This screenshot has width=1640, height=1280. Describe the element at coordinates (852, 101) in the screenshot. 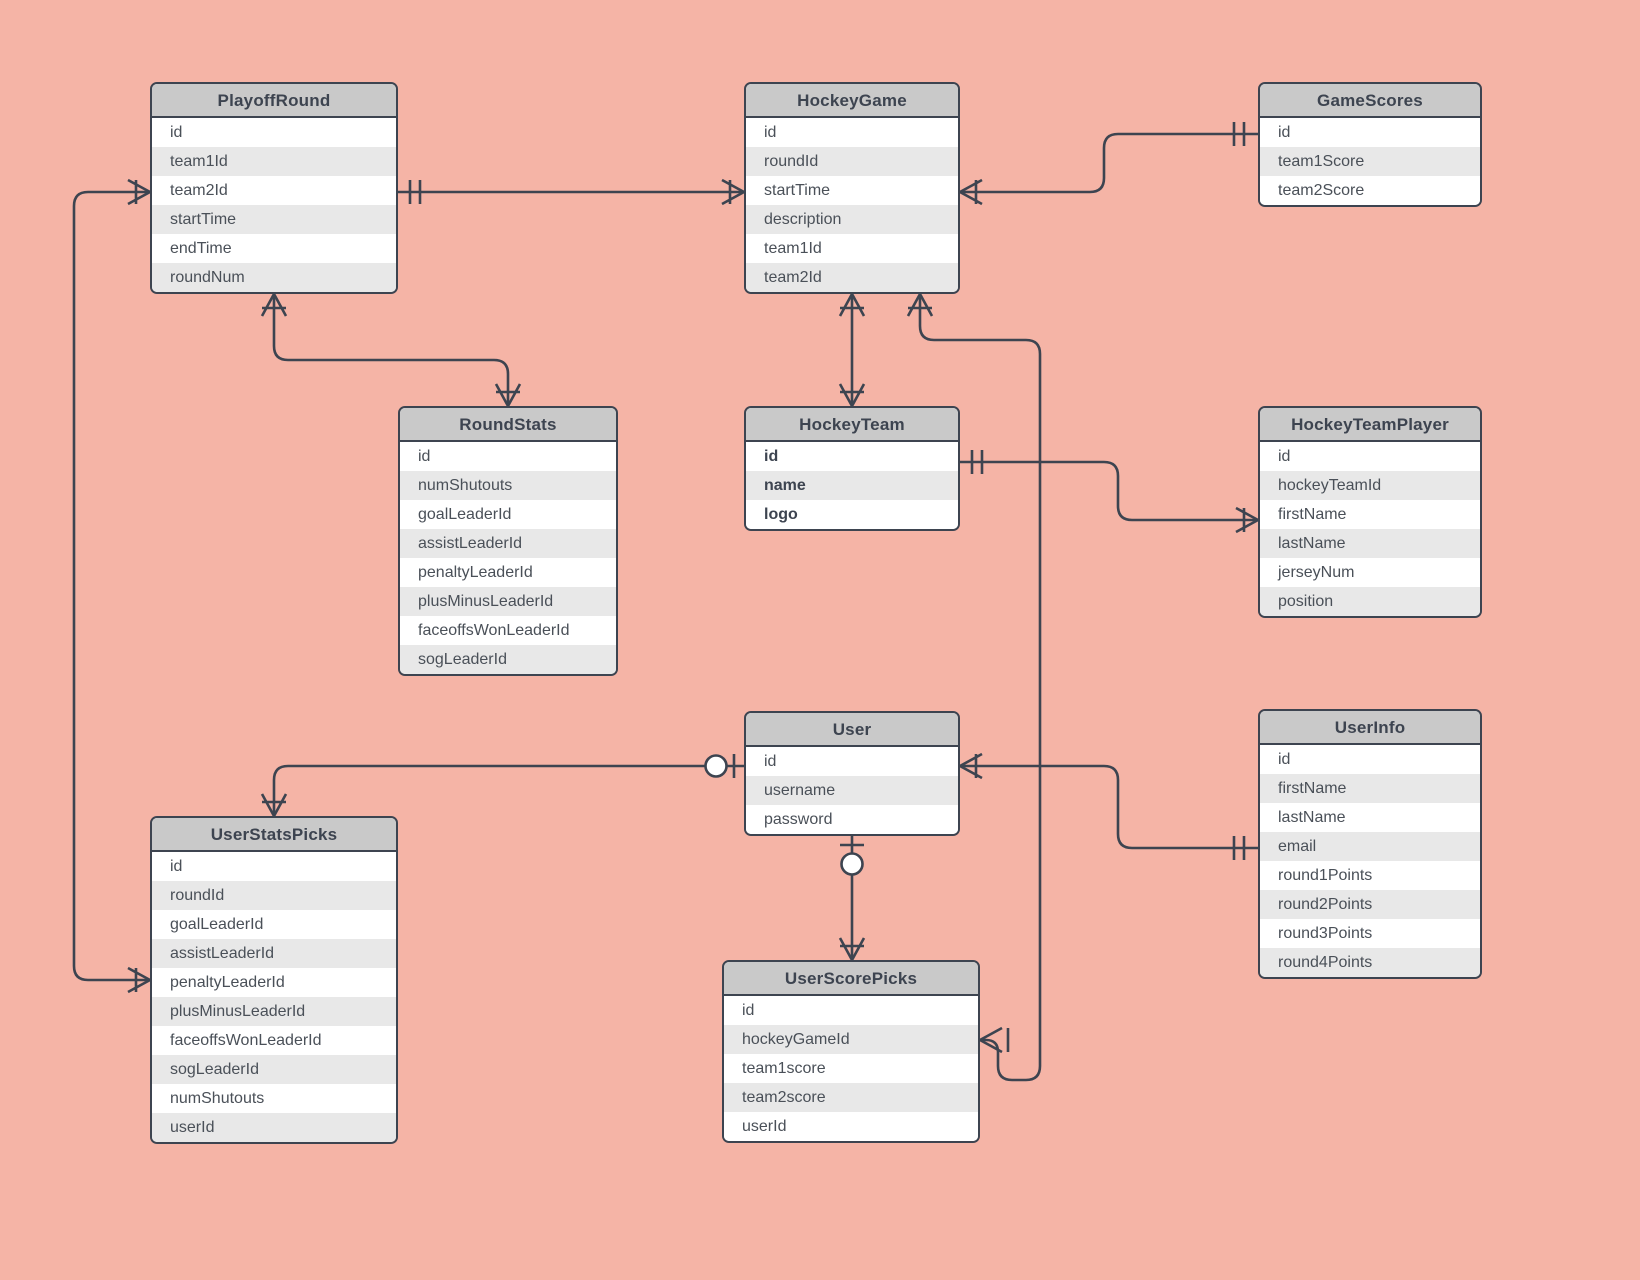

I see `entity-title: HockeyGame` at that location.